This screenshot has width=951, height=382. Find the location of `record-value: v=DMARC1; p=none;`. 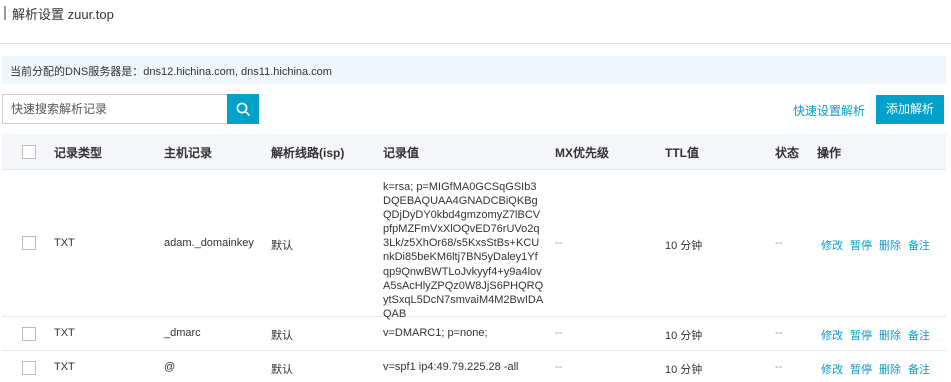

record-value: v=DMARC1; p=none; is located at coordinates (435, 333).